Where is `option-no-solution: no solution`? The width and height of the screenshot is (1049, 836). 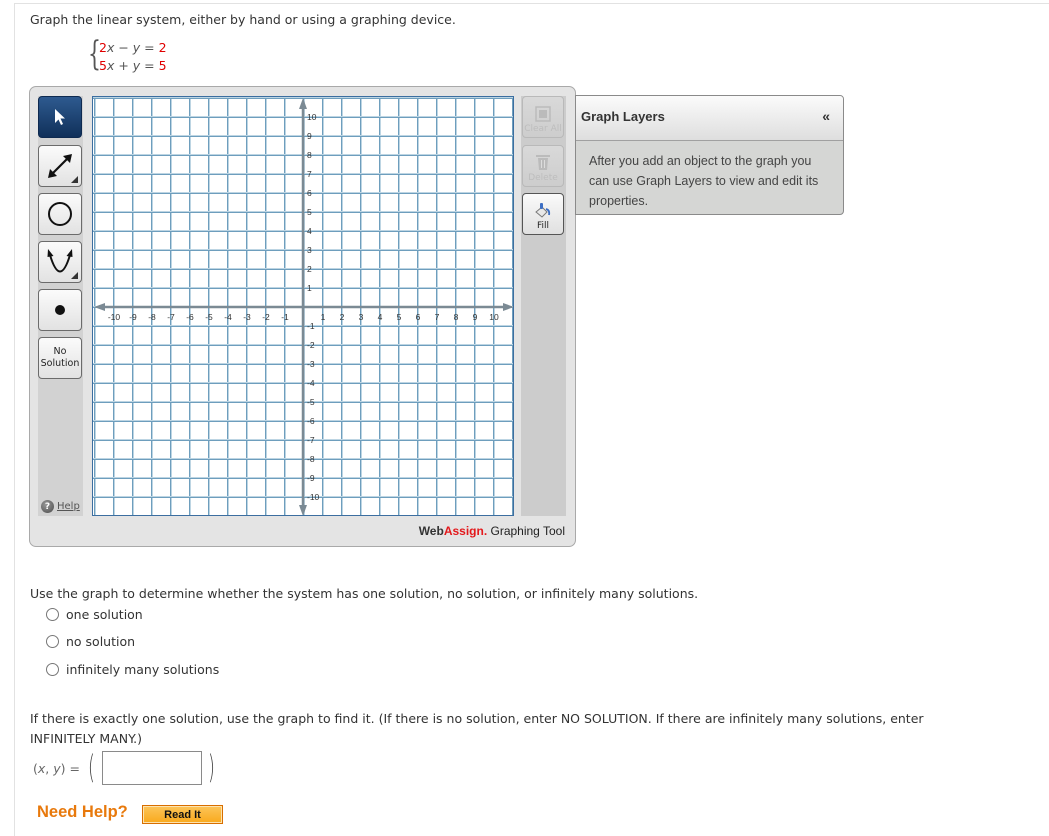
option-no-solution: no solution is located at coordinates (90, 641).